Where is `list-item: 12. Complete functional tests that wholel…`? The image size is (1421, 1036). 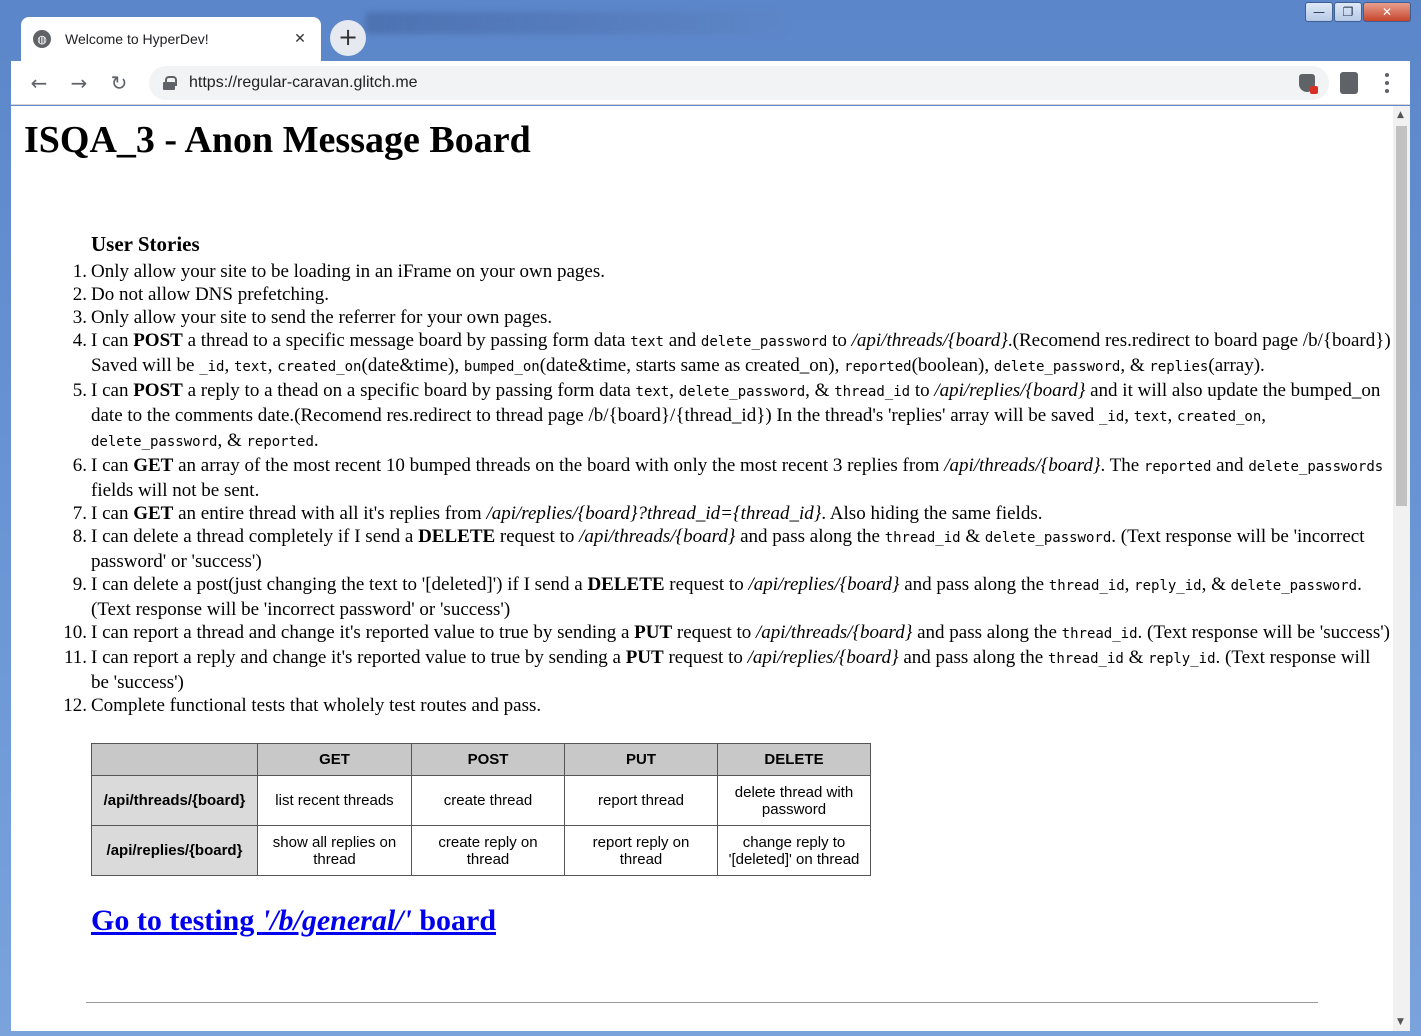 list-item: 12. Complete functional tests that wholel… is located at coordinates (302, 705).